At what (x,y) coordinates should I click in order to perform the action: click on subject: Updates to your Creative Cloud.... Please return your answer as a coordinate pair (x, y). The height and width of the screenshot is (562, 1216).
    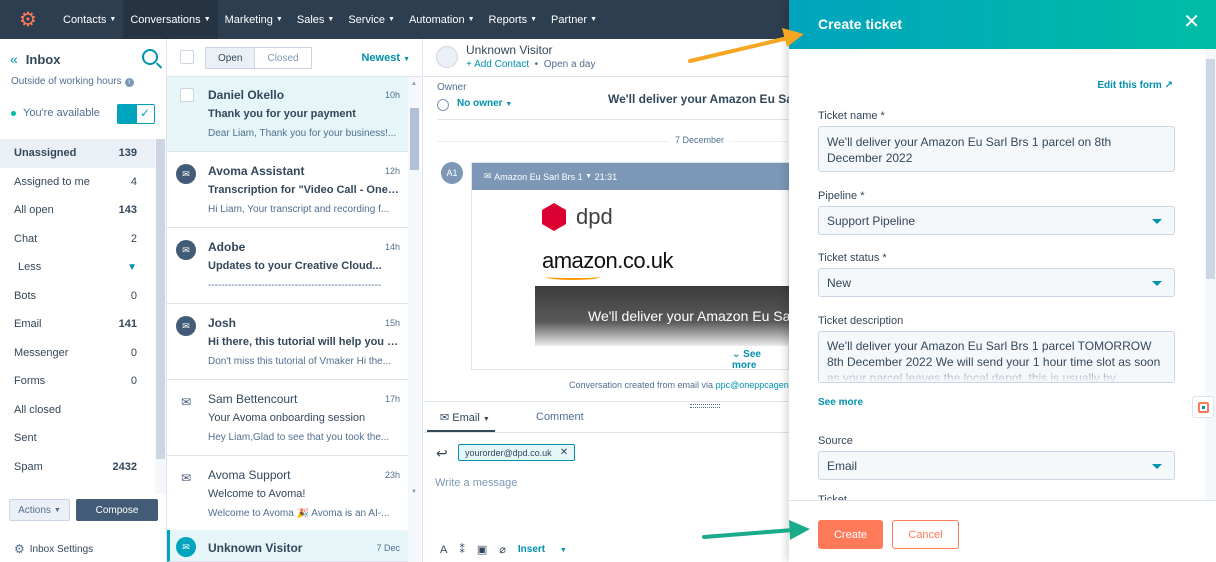
    Looking at the image, I should click on (295, 266).